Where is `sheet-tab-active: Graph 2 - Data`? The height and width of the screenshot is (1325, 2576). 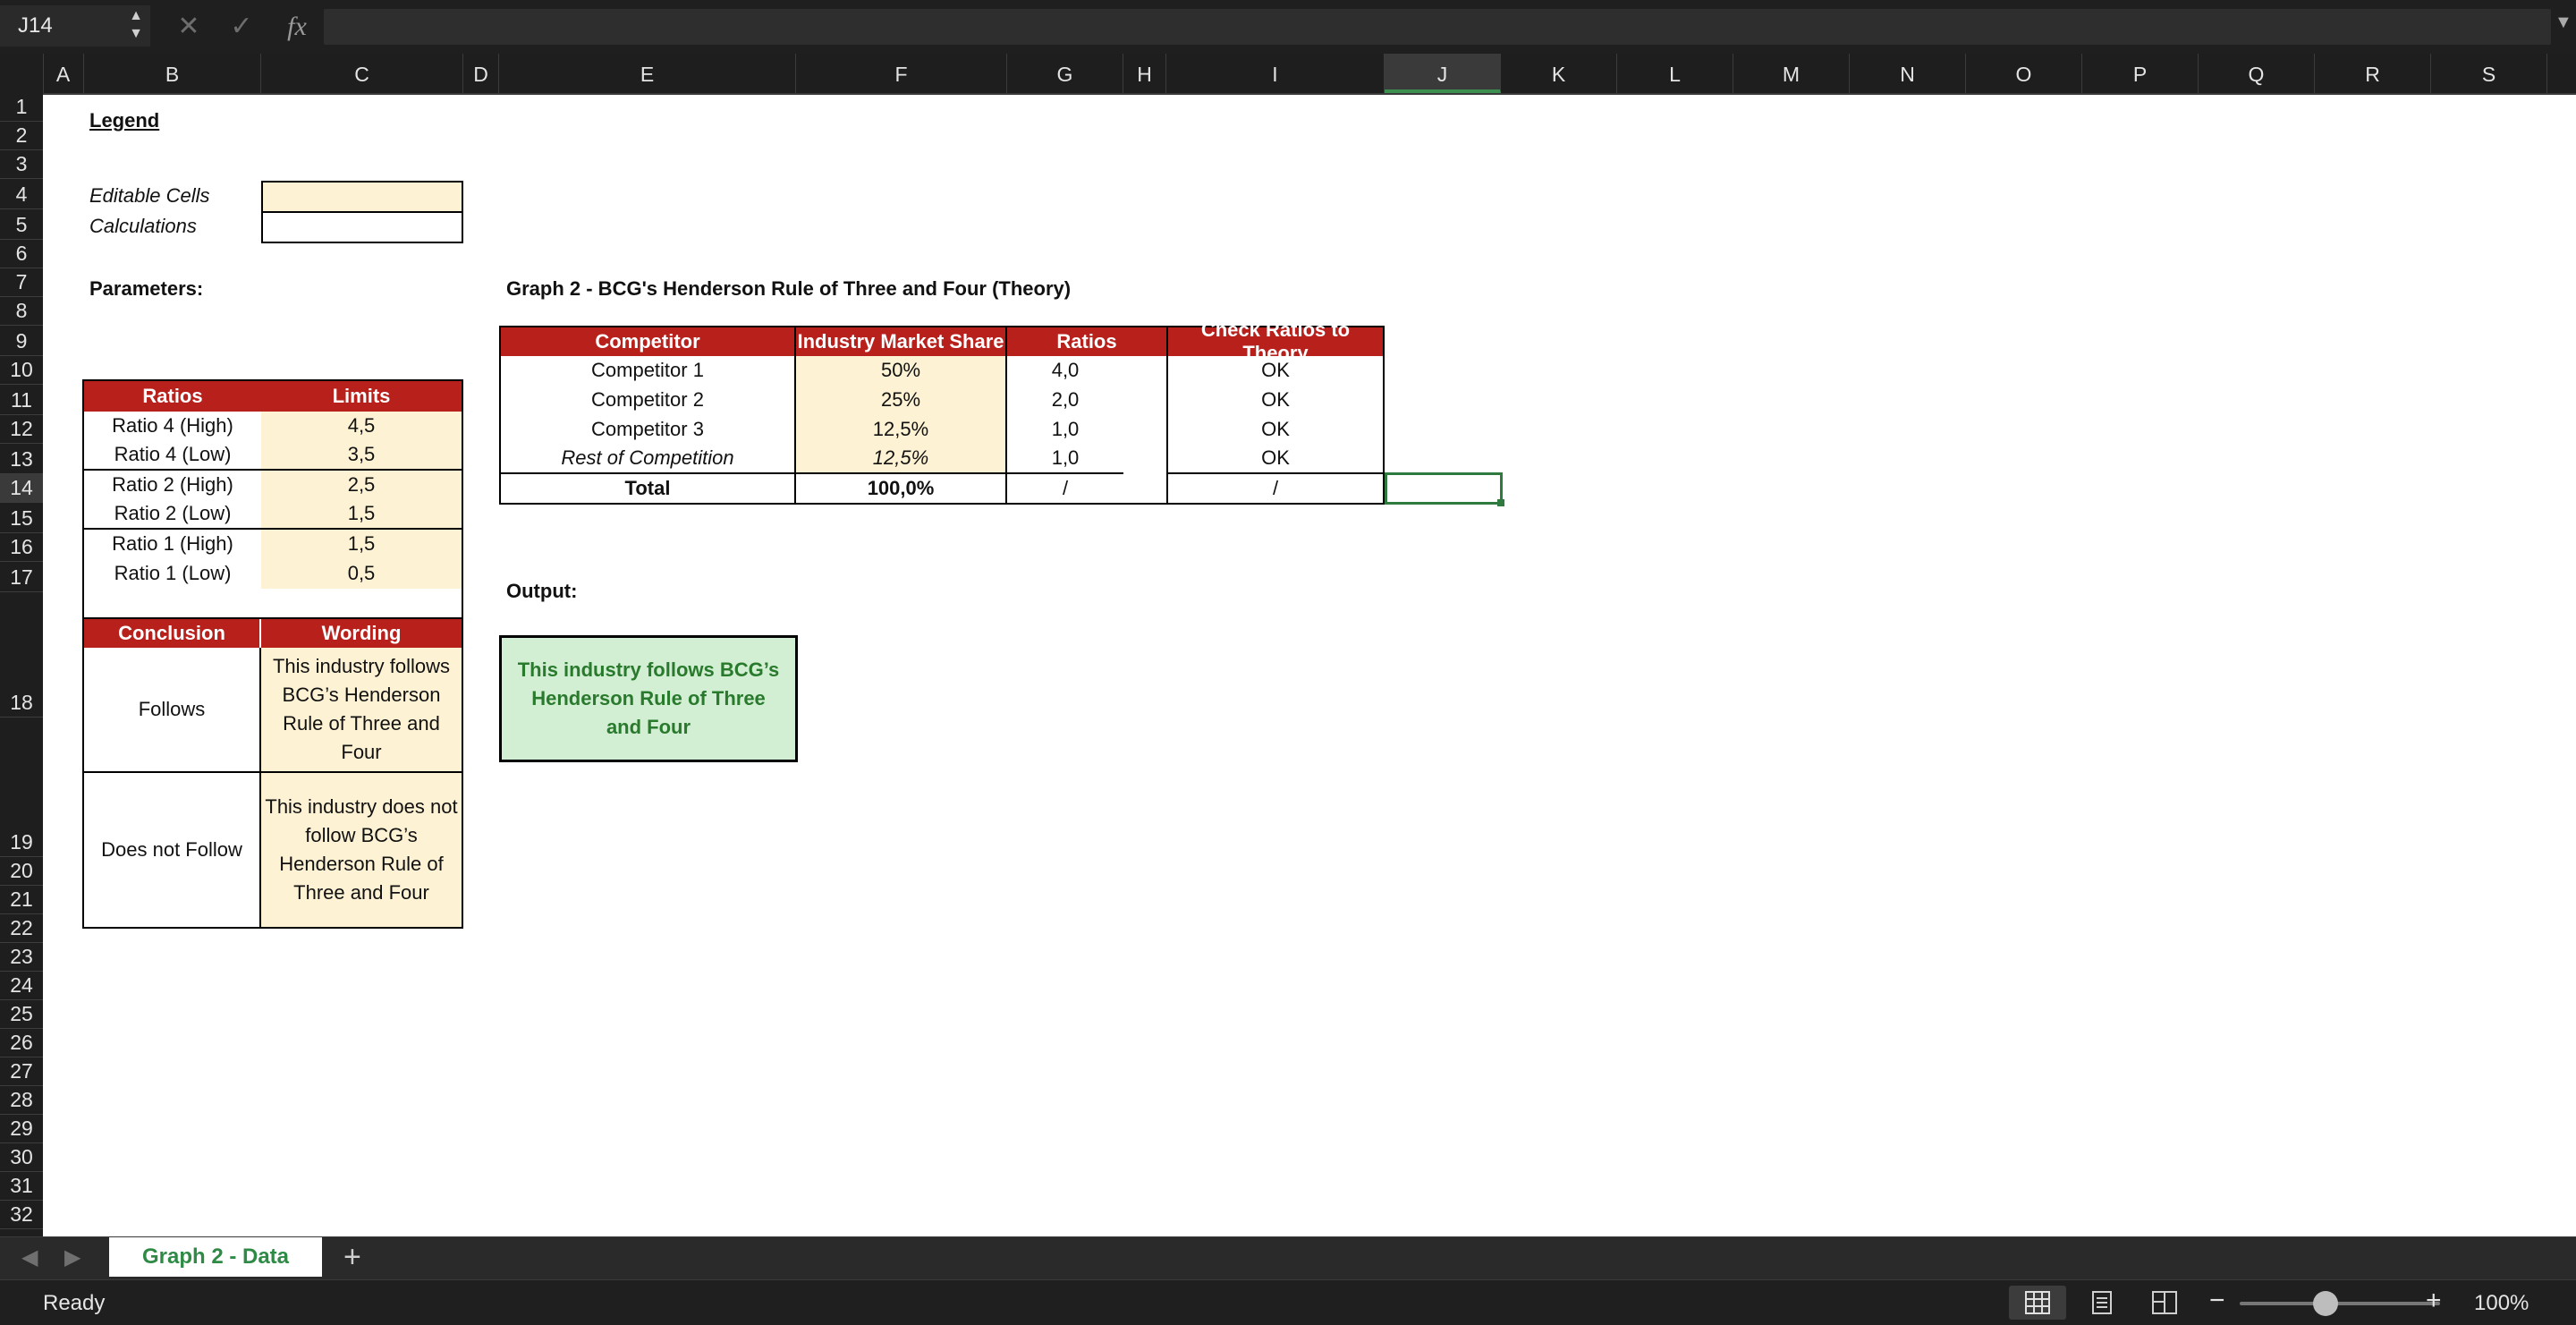 sheet-tab-active: Graph 2 - Data is located at coordinates (215, 1257).